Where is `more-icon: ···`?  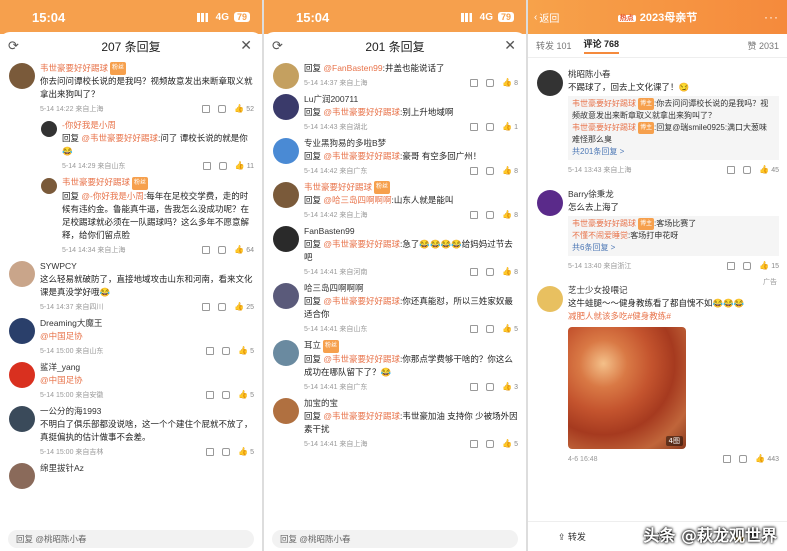 more-icon: ··· is located at coordinates (771, 17).